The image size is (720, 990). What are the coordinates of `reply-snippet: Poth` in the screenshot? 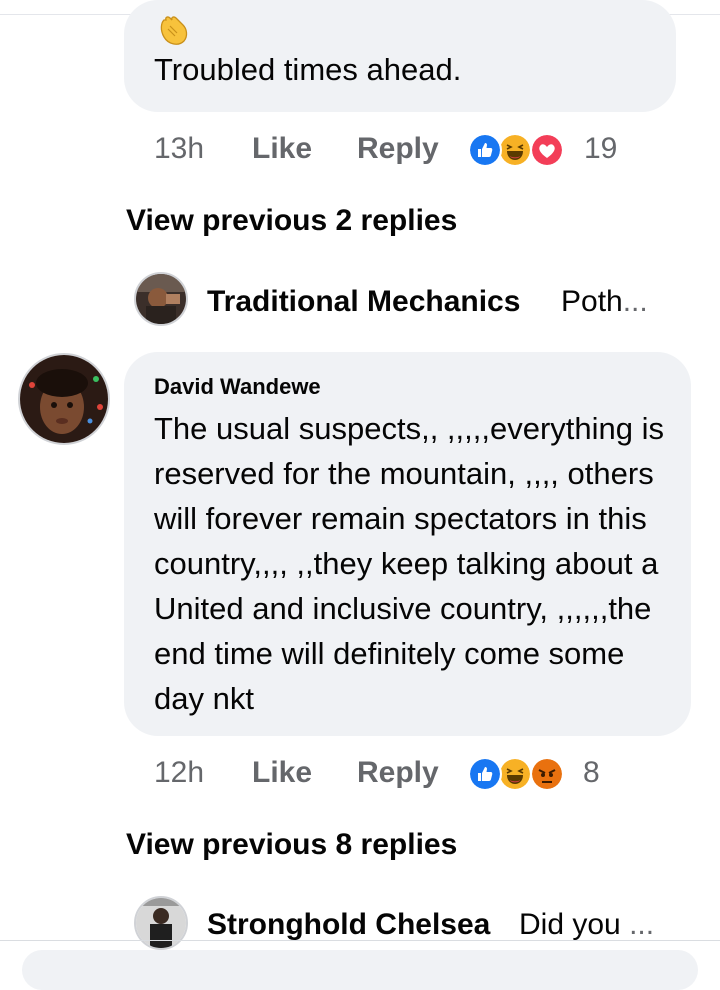 It's located at (592, 301).